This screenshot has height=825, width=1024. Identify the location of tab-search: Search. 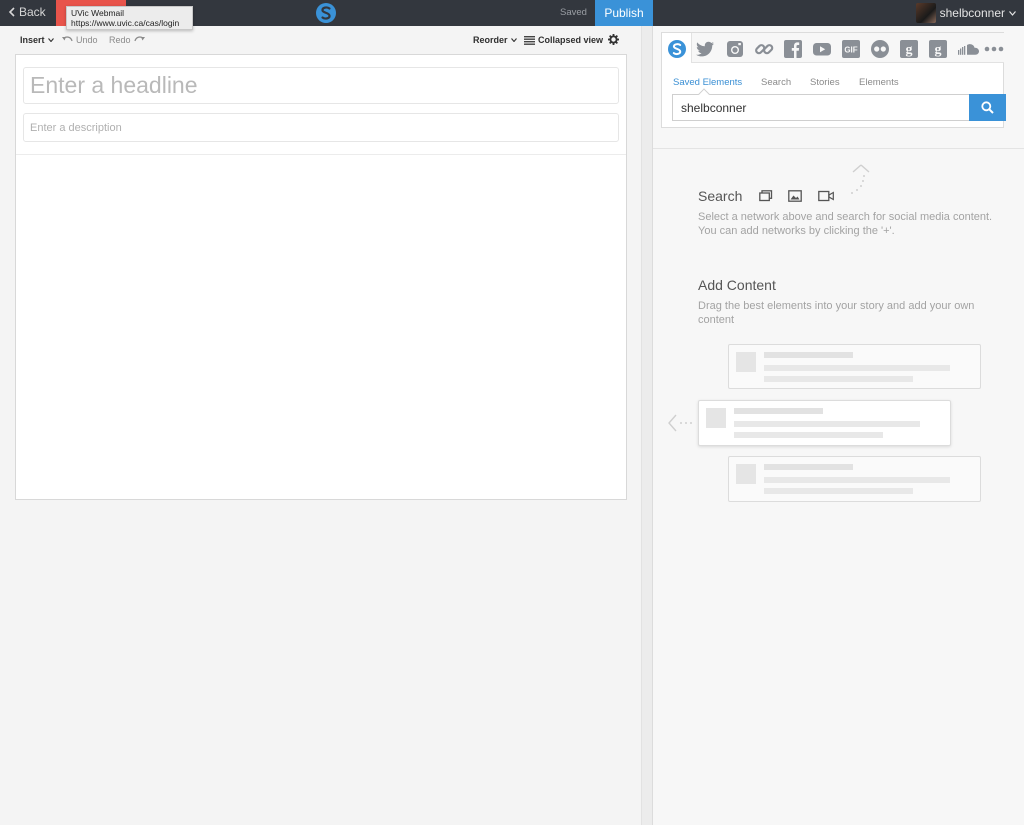
(776, 82).